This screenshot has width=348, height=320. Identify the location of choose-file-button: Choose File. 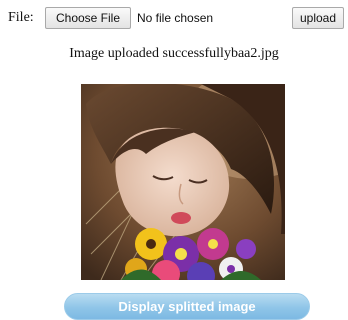
(88, 18).